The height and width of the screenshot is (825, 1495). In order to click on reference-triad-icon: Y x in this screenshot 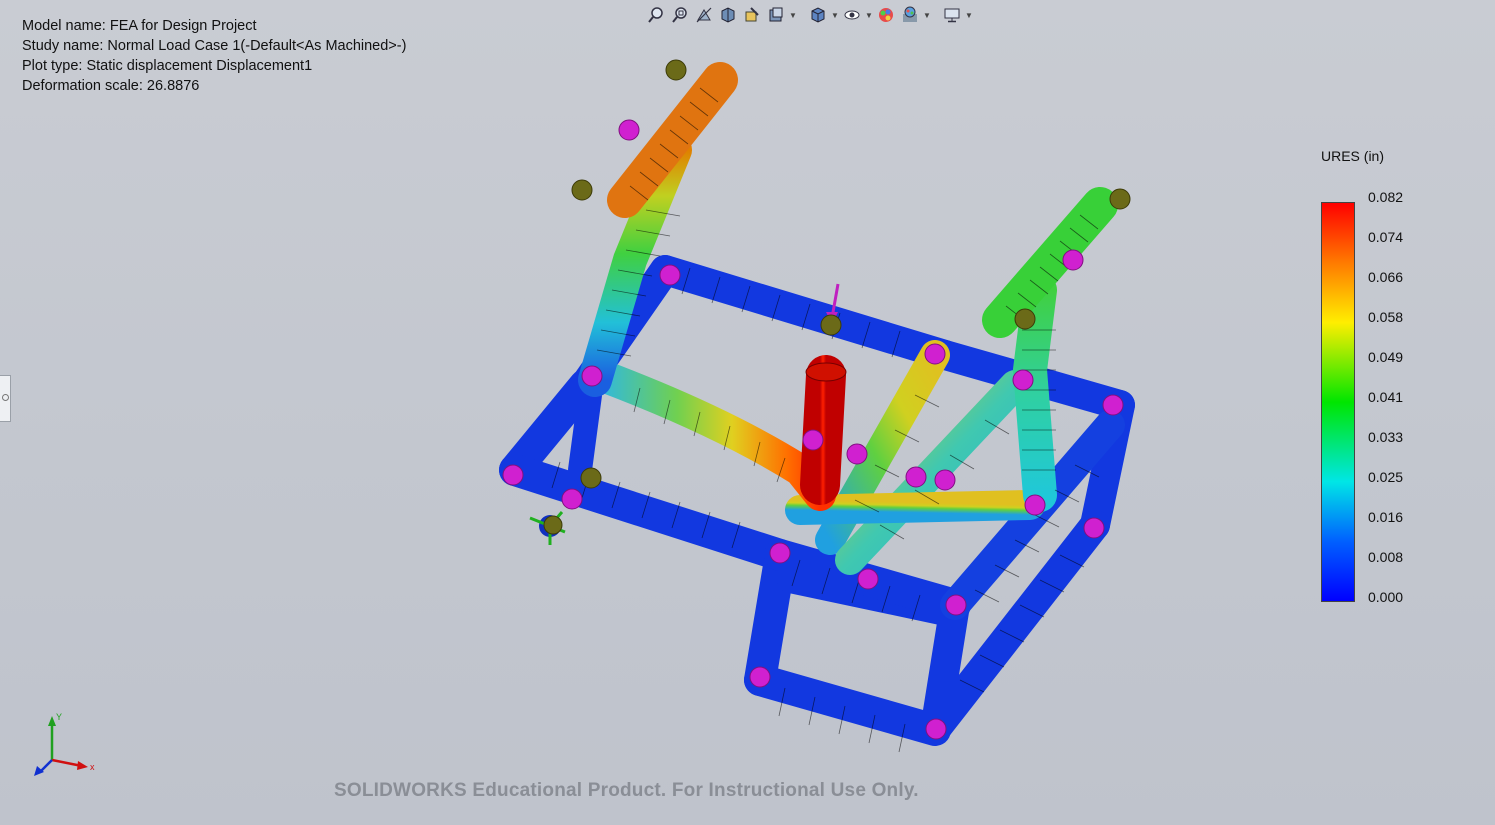, I will do `click(68, 745)`.